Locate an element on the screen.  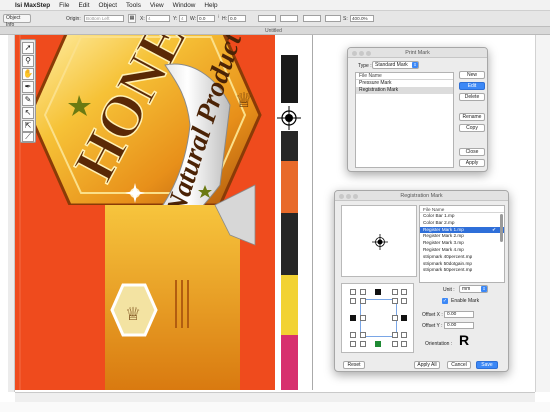
measure-tool-icon: ⟋ is located at coordinates (28, 137).